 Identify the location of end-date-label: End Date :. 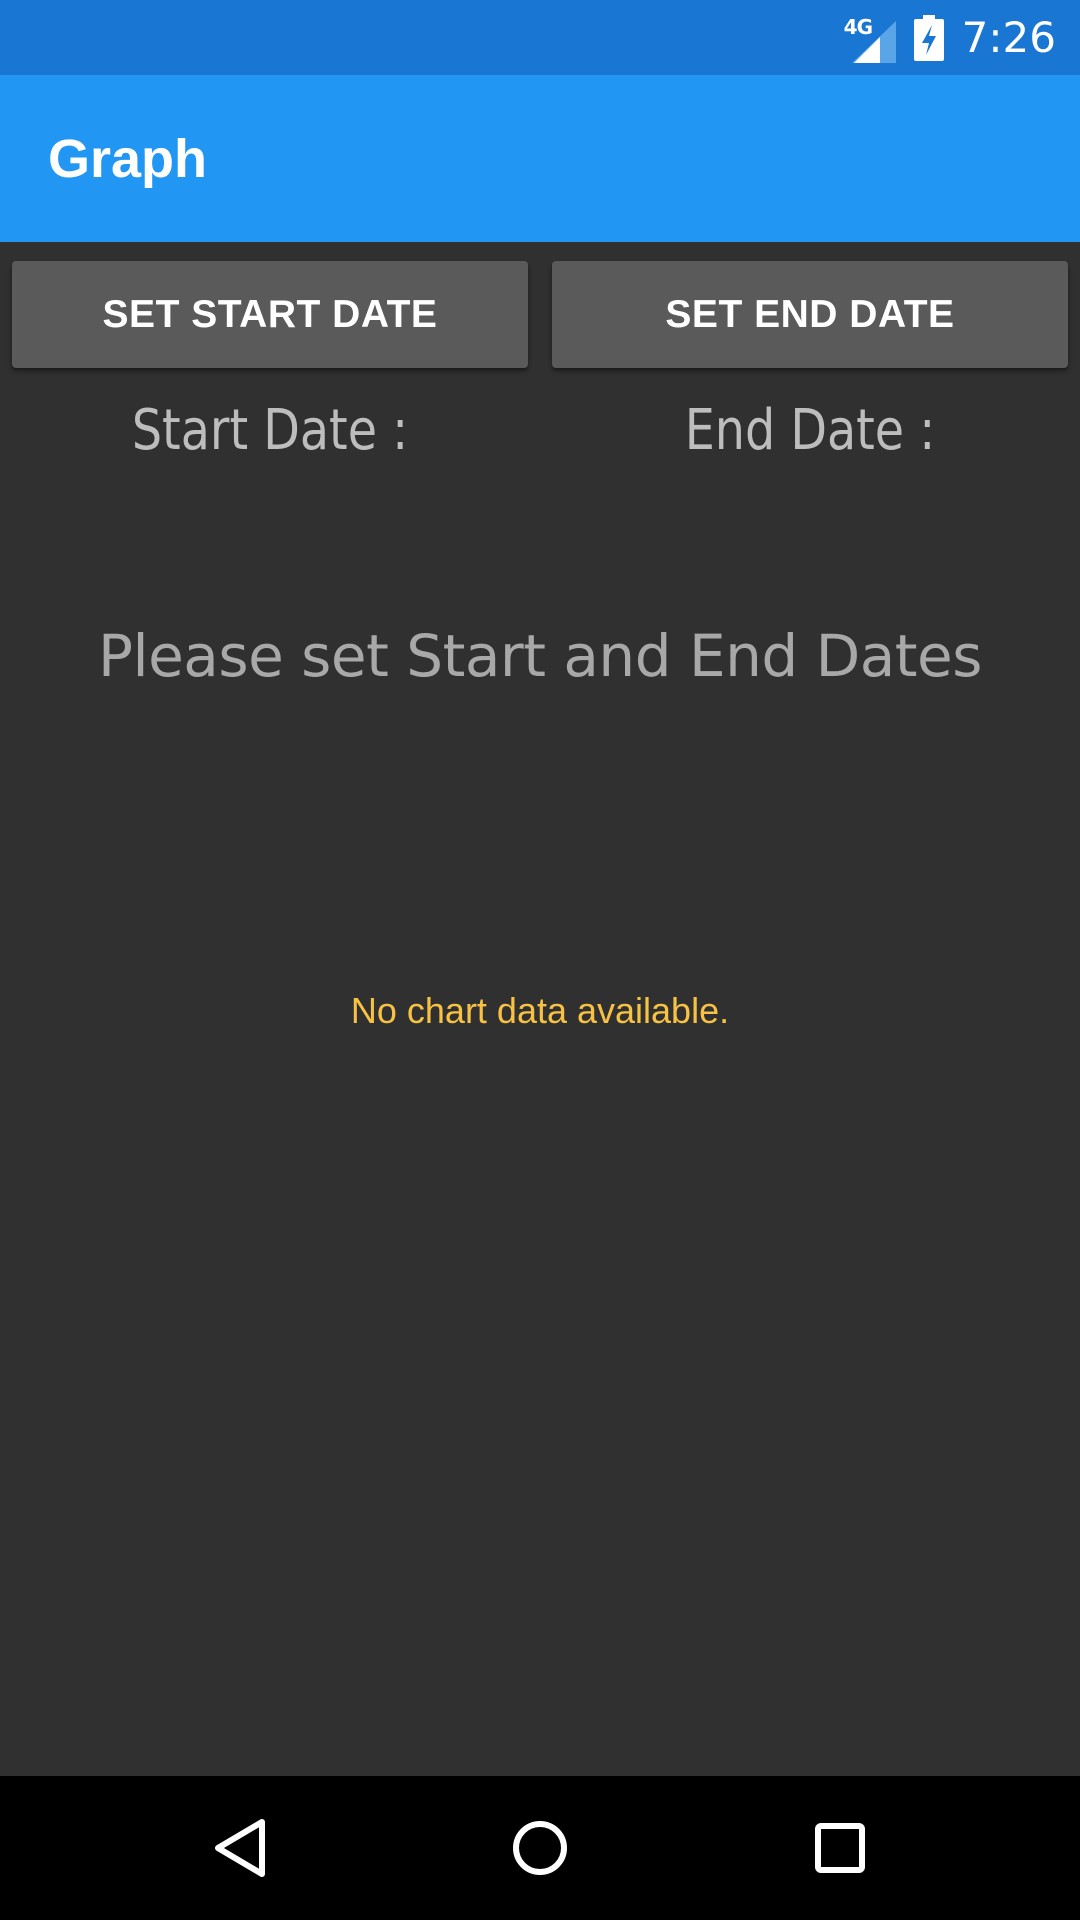
(810, 430).